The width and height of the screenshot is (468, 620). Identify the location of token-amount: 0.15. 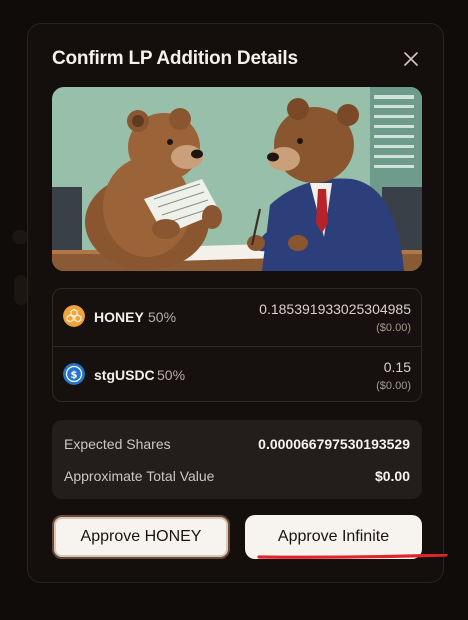
(397, 367).